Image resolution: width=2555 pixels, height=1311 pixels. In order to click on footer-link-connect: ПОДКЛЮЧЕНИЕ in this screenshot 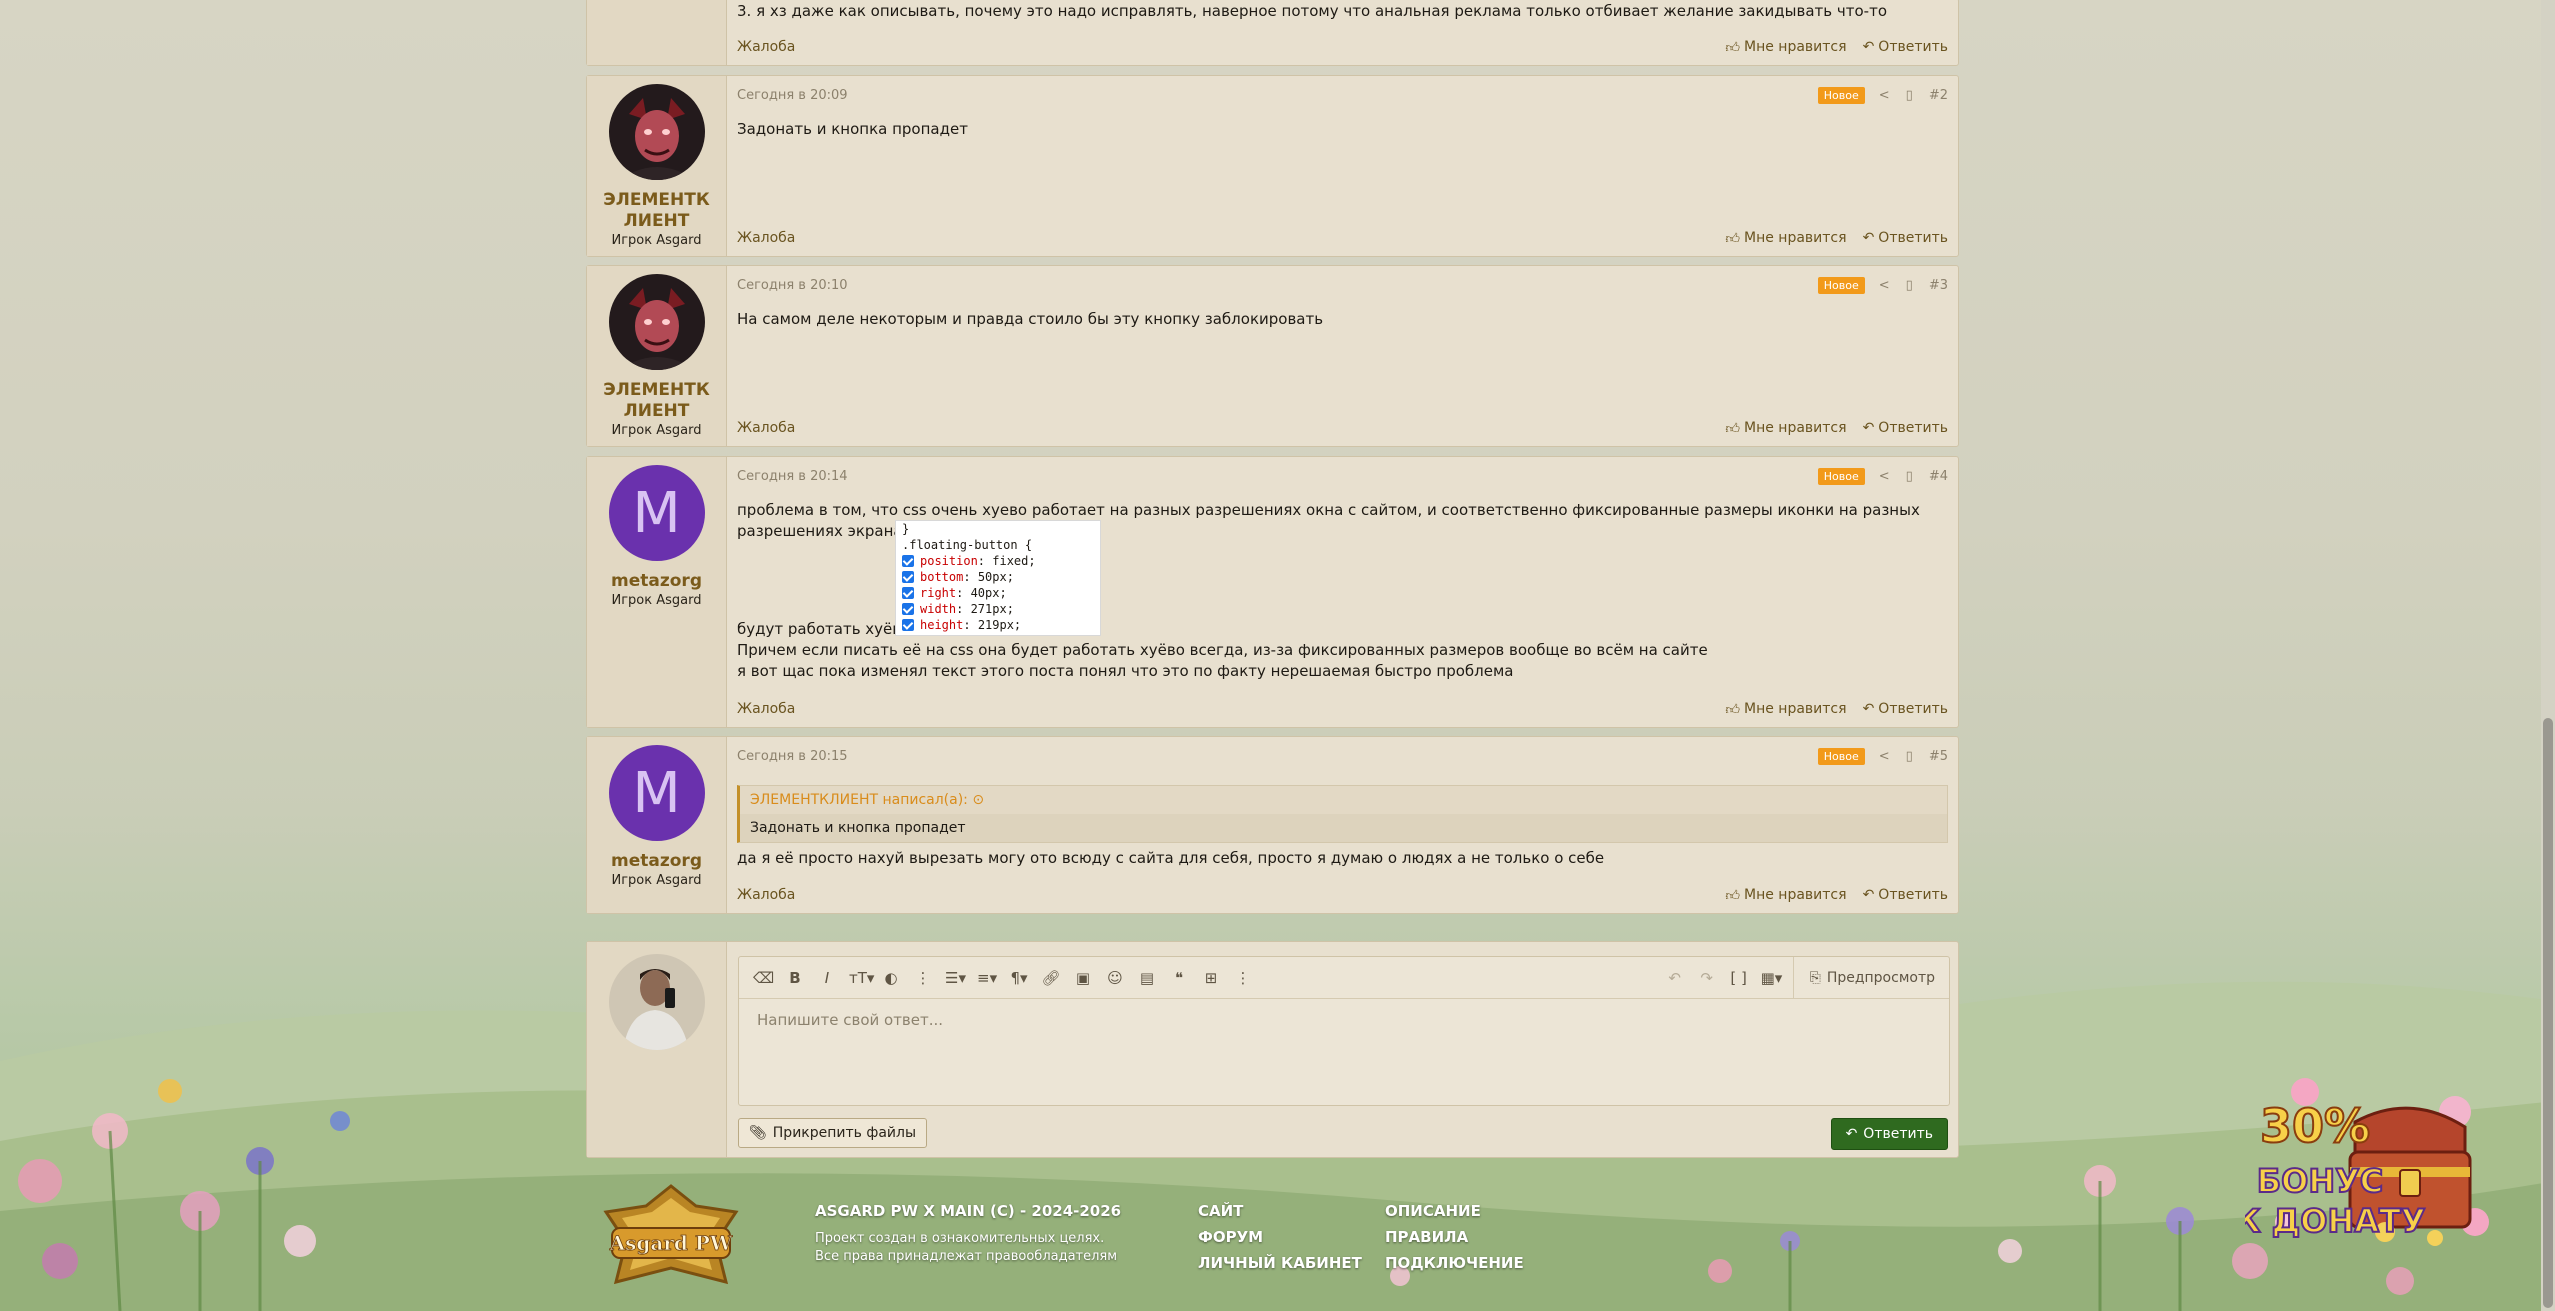, I will do `click(1454, 1263)`.